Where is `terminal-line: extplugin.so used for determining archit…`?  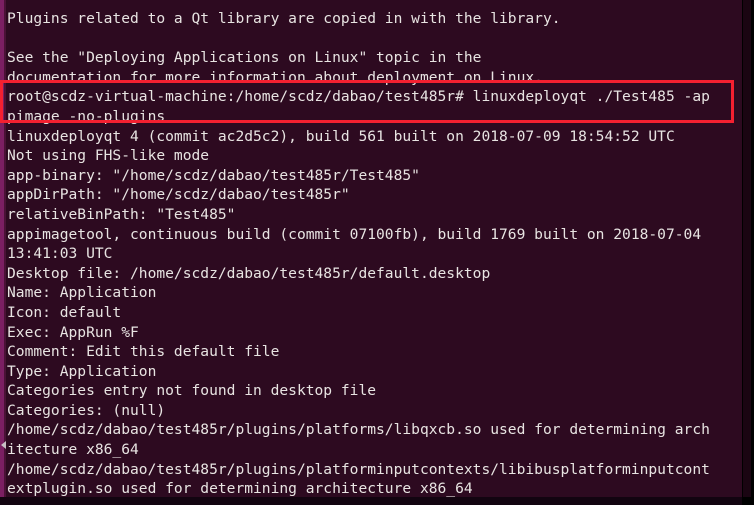
terminal-line: extplugin.so used for determining archit… is located at coordinates (240, 488).